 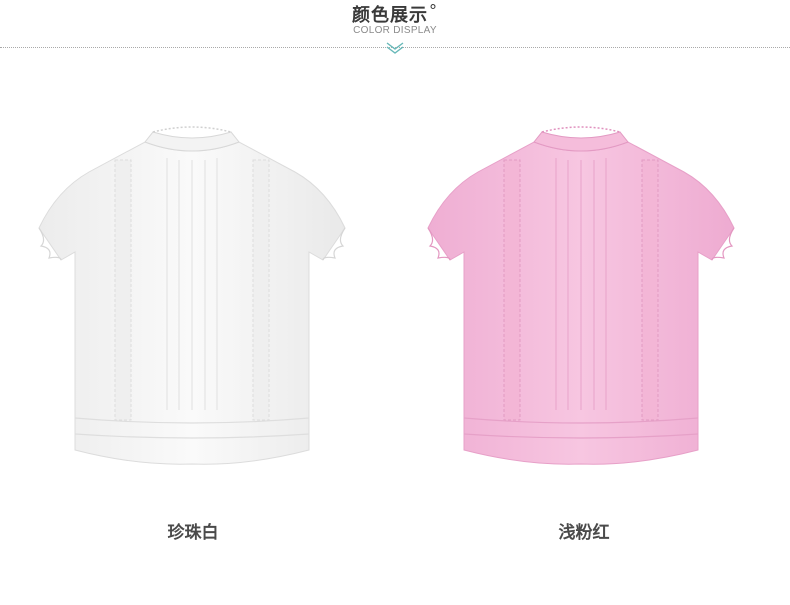 What do you see at coordinates (390, 15) in the screenshot?
I see `section-title-text: 颜色展示` at bounding box center [390, 15].